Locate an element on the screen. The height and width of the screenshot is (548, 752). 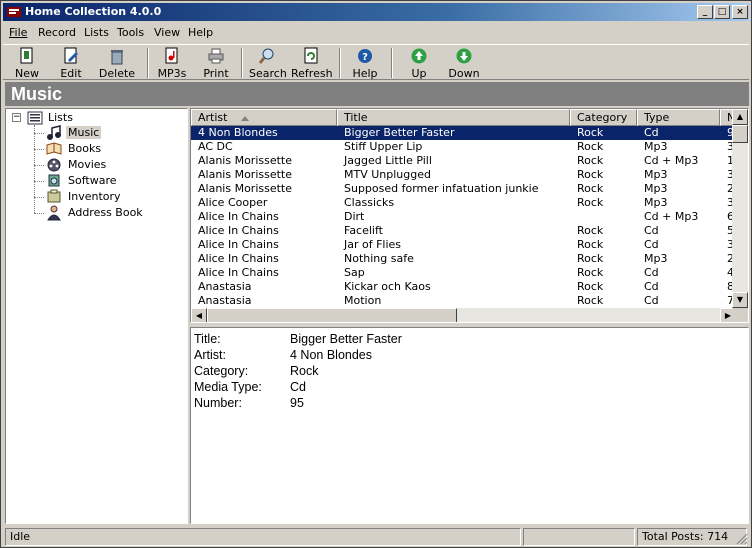
cell-title: Nothing safe is located at coordinates (379, 258).